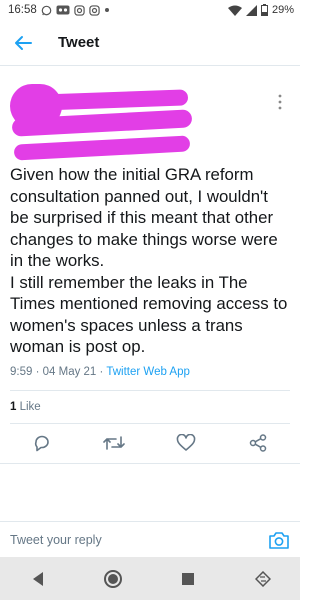 This screenshot has height=600, width=320. Describe the element at coordinates (279, 540) in the screenshot. I see `camera-icon` at that location.